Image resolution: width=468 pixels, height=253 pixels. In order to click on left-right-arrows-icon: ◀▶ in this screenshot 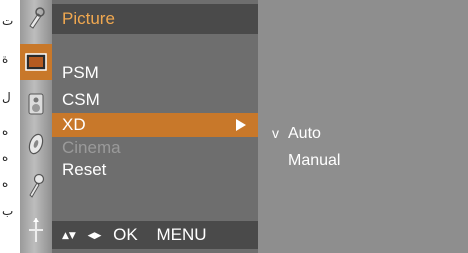, I will do `click(94, 235)`.